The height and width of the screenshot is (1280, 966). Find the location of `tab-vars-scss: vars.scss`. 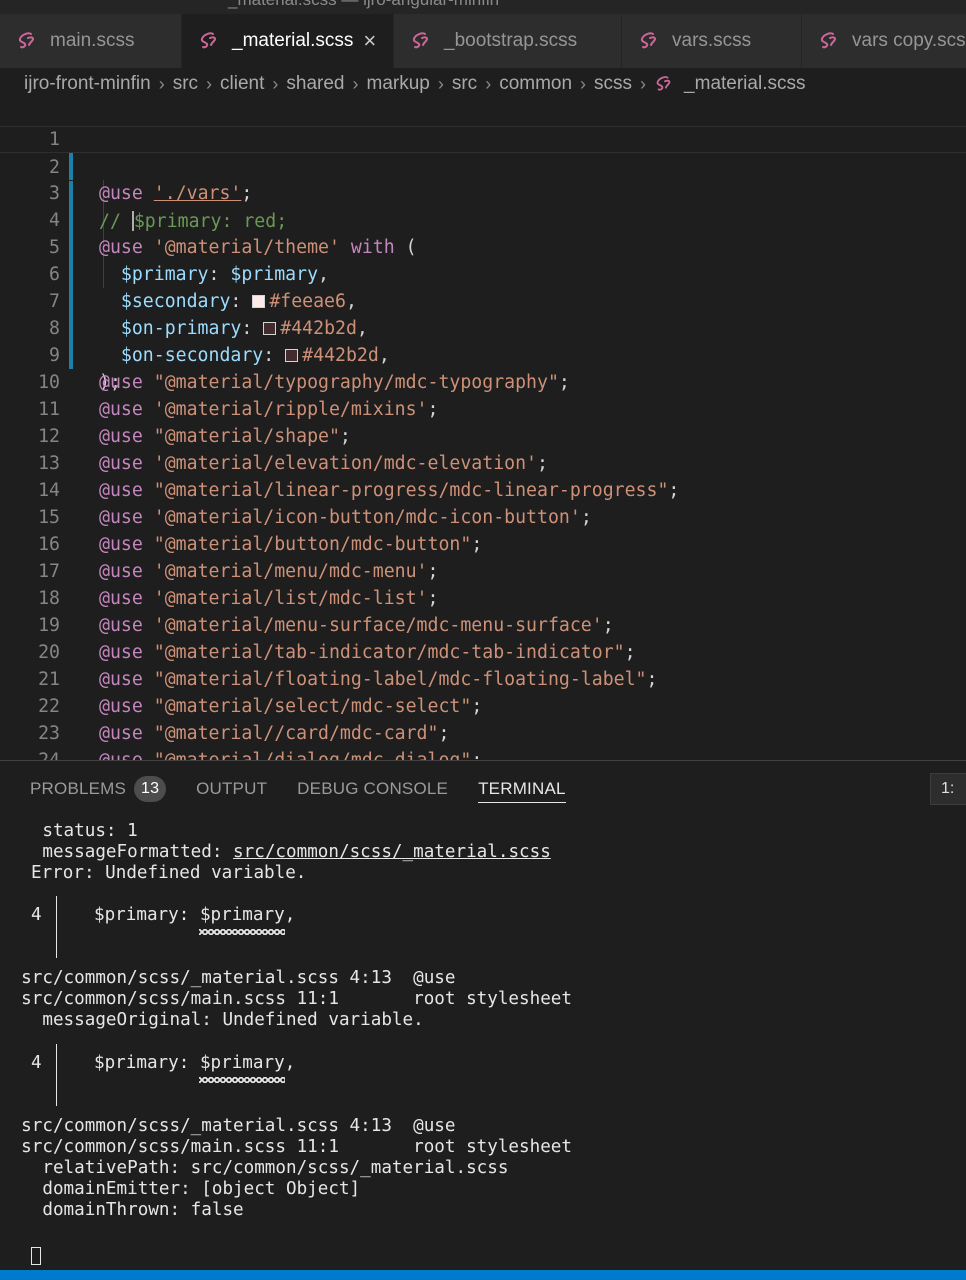

tab-vars-scss: vars.scss is located at coordinates (712, 41).